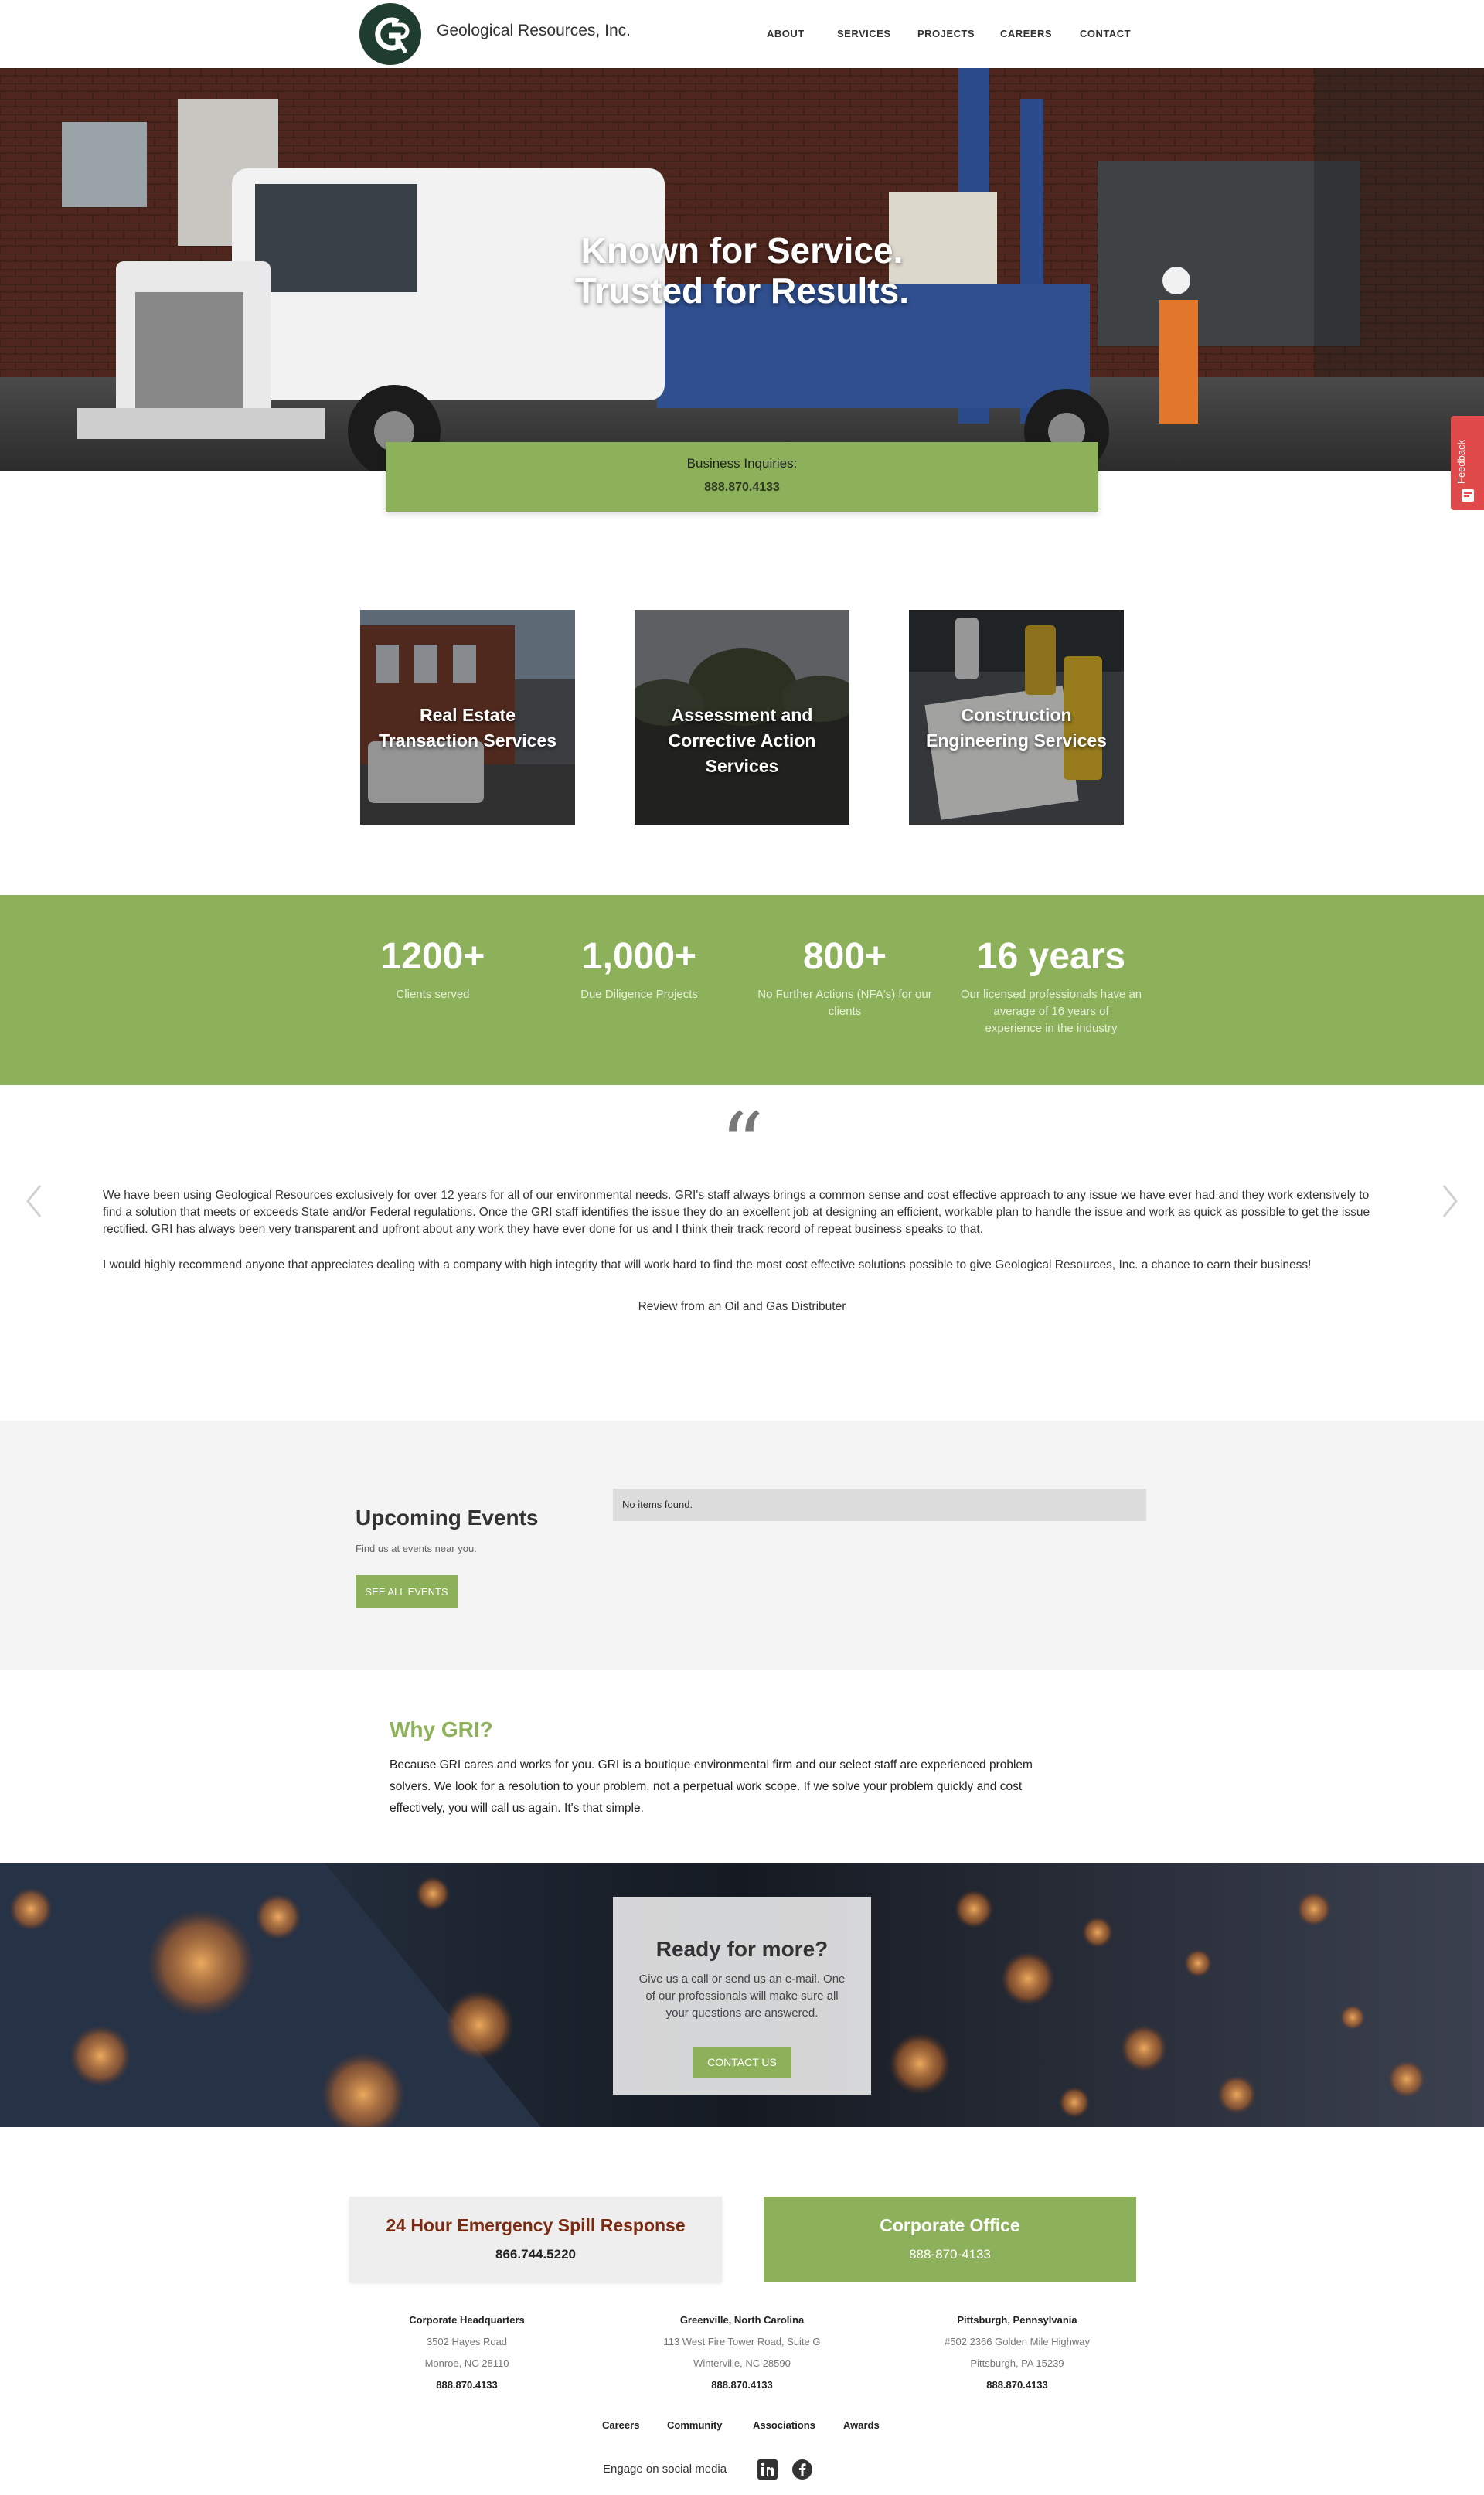 The image size is (1484, 2495). Describe the element at coordinates (416, 1548) in the screenshot. I see `events-subtitle: Find us at events near you.` at that location.